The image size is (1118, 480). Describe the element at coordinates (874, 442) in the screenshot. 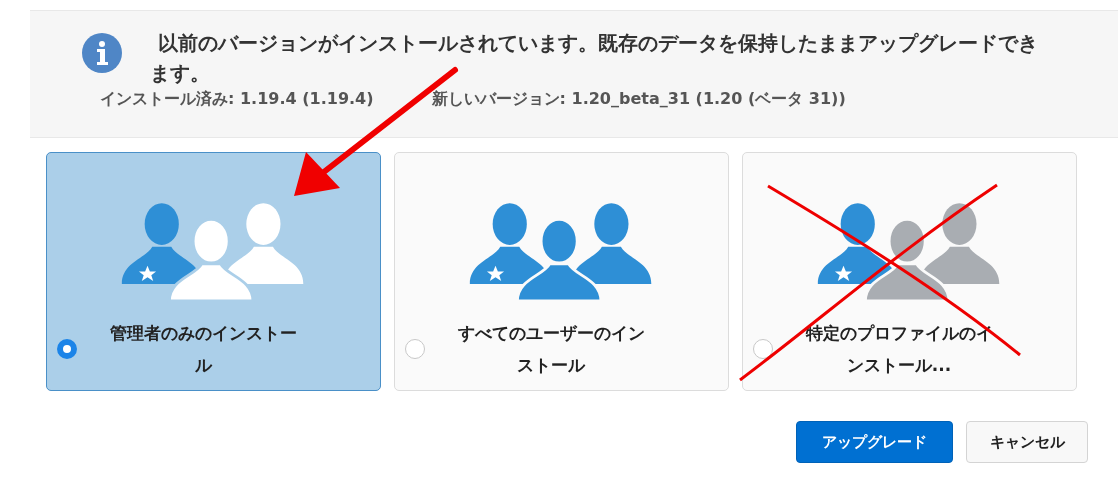

I see `upgrade-button: アップグレード` at that location.